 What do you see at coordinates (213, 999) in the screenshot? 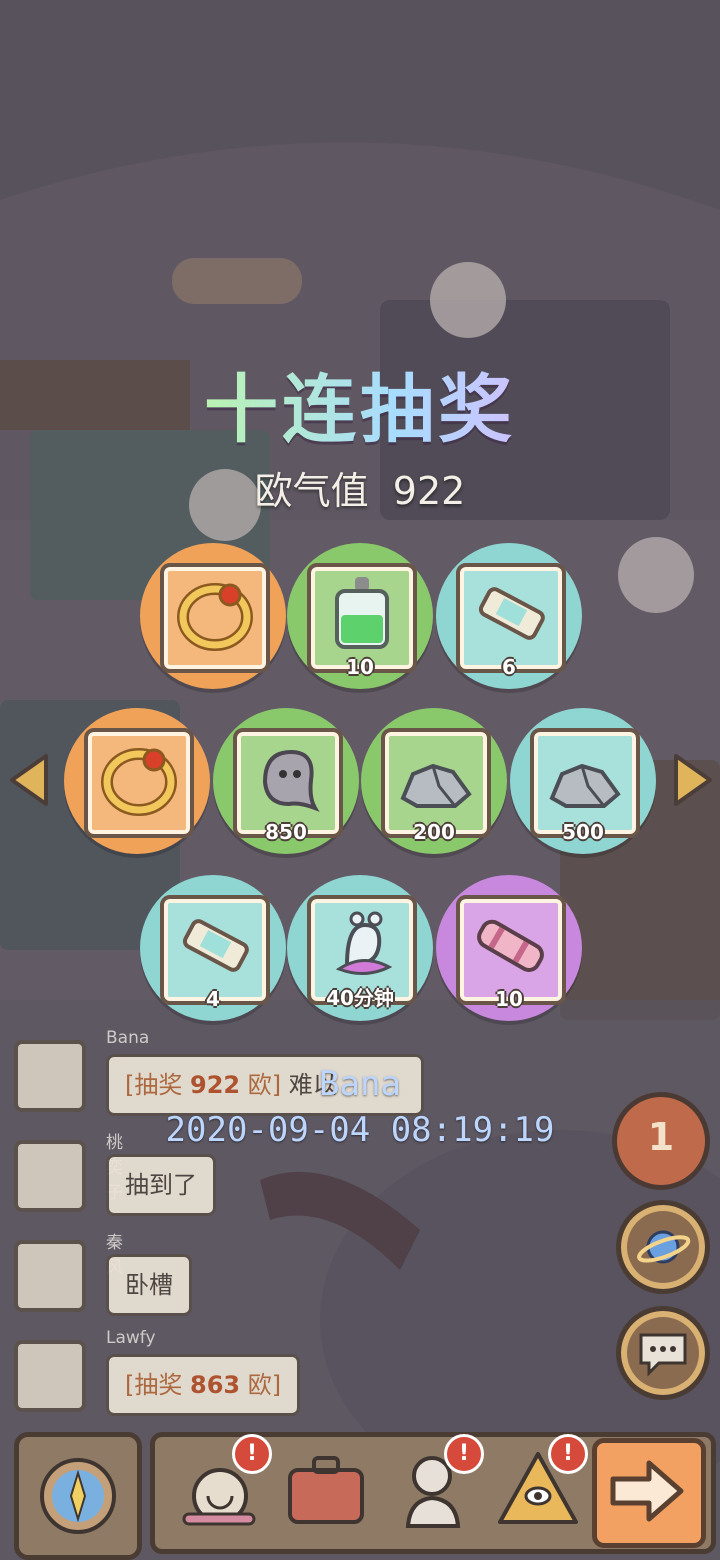
I see `reward-quantity: 4` at bounding box center [213, 999].